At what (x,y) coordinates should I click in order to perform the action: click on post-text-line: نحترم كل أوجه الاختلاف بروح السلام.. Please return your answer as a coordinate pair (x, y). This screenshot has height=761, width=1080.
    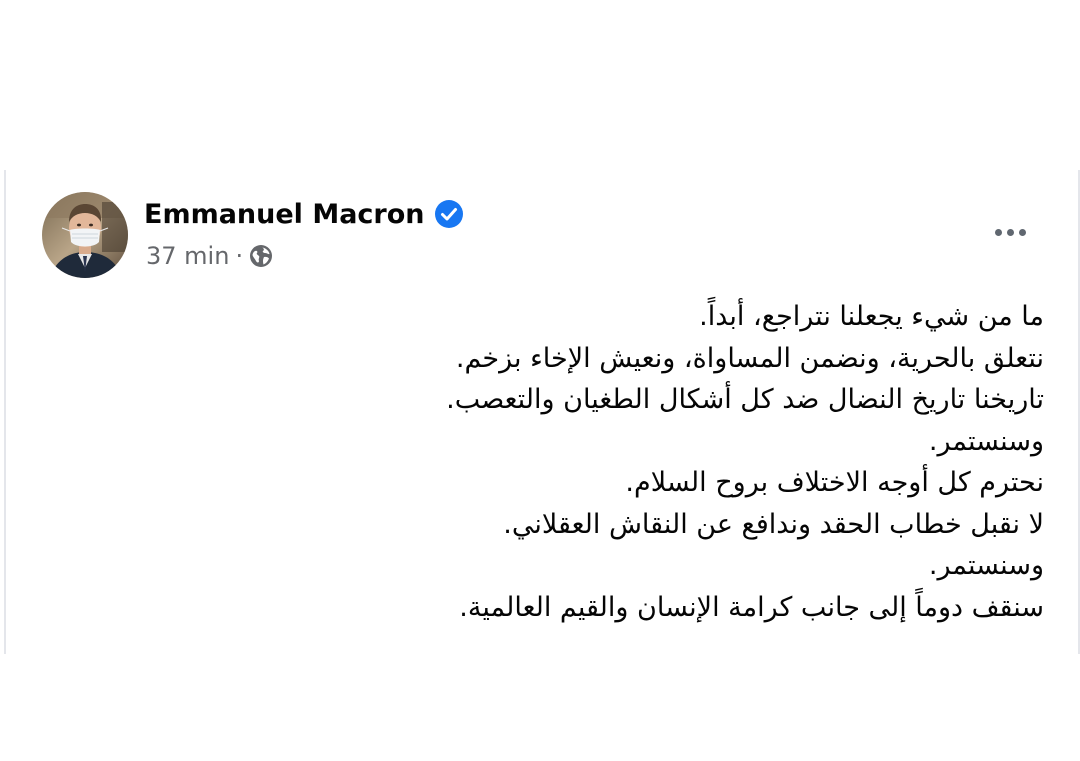
    Looking at the image, I should click on (834, 482).